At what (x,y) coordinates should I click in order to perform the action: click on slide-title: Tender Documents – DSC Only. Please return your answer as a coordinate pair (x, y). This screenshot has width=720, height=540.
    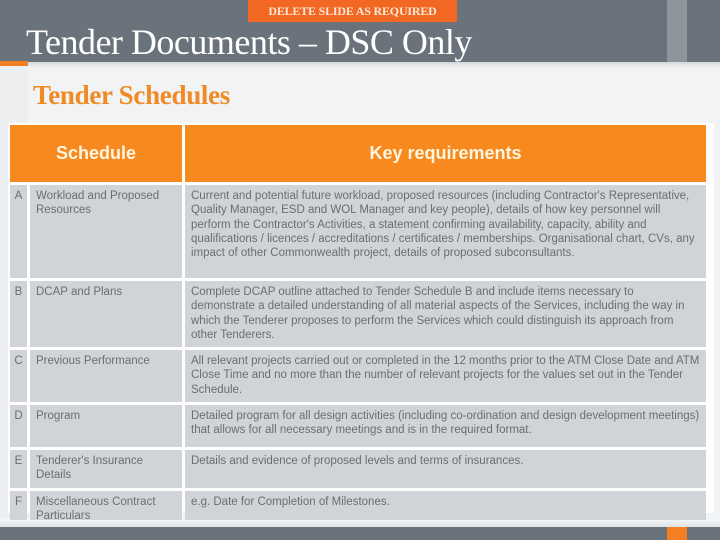
    Looking at the image, I should click on (249, 42).